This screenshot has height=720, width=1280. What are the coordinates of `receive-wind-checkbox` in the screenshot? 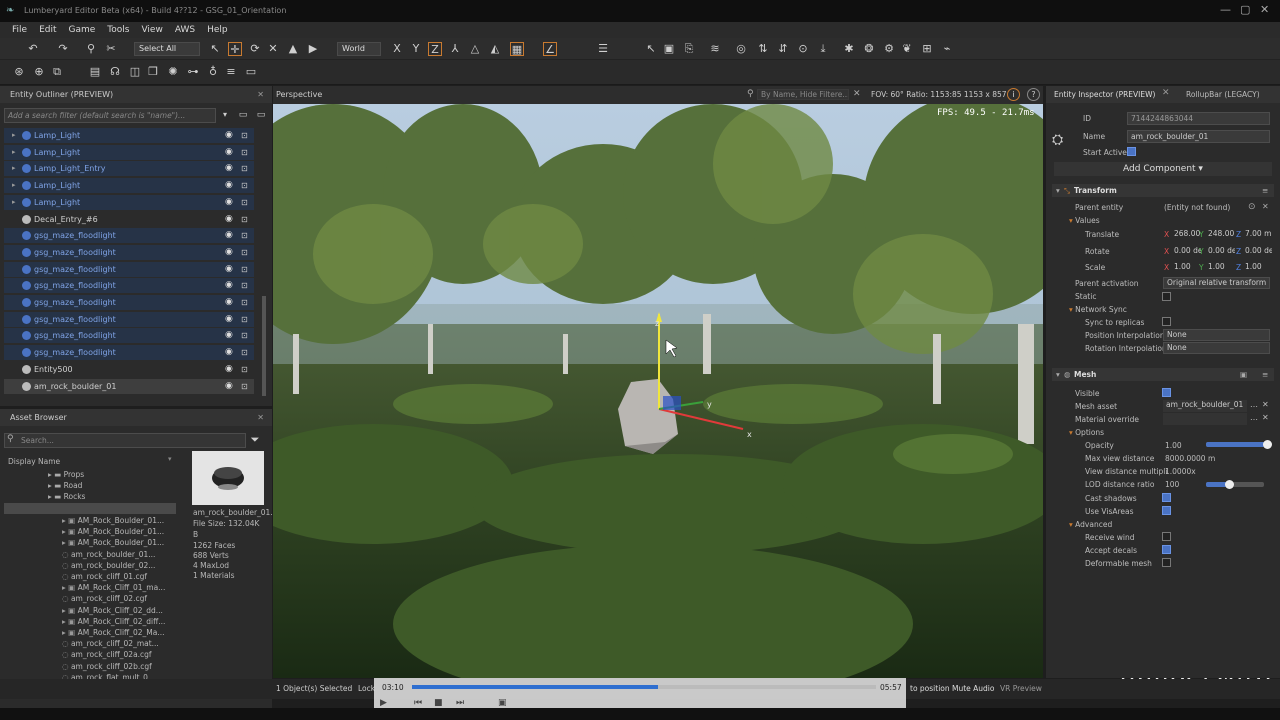 It's located at (1166, 536).